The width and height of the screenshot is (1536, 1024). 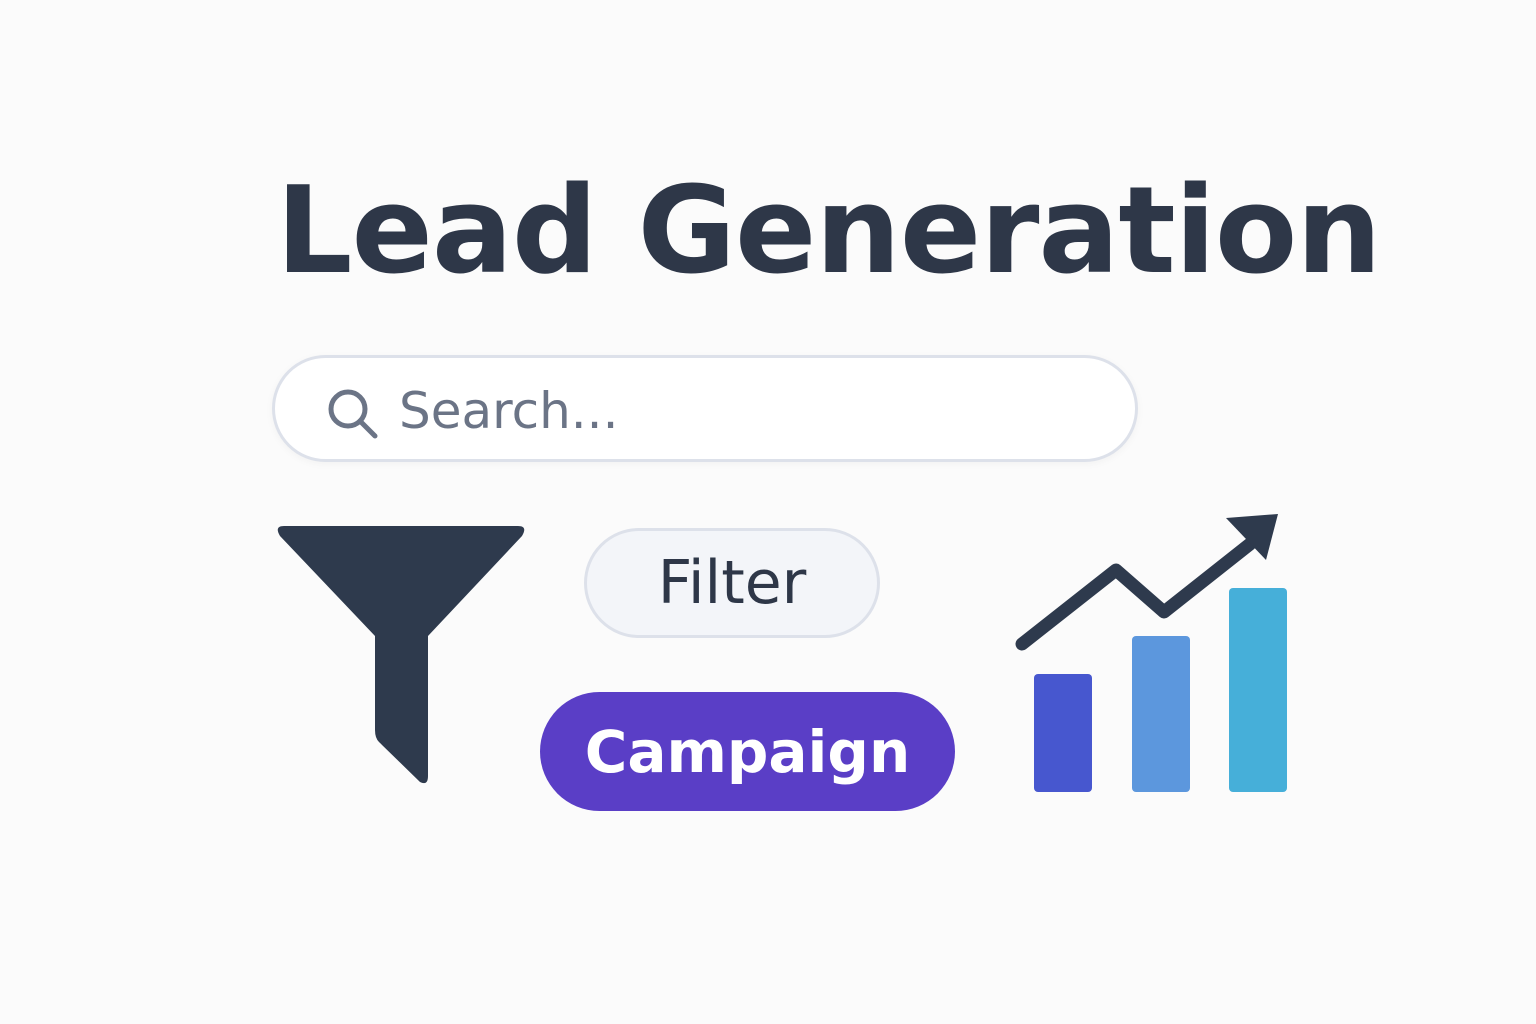 What do you see at coordinates (829, 231) in the screenshot?
I see `page-title: Lead Generation` at bounding box center [829, 231].